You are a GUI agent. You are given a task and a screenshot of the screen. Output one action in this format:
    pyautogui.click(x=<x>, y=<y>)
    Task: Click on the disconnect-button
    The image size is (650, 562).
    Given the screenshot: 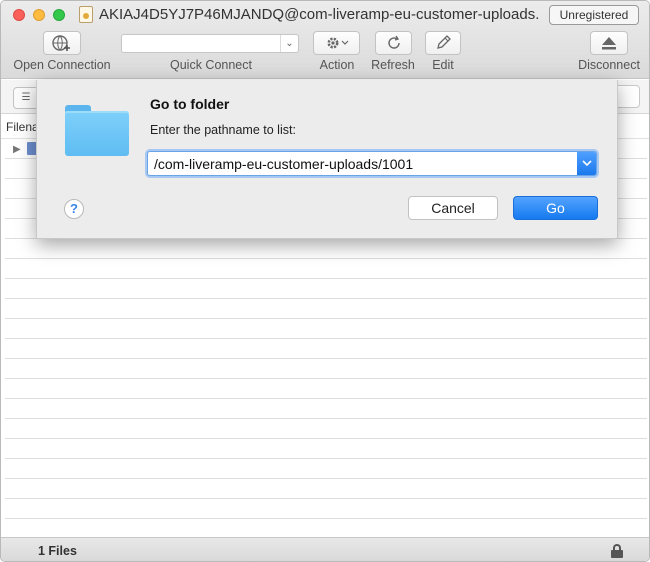 What is the action you would take?
    pyautogui.click(x=609, y=43)
    